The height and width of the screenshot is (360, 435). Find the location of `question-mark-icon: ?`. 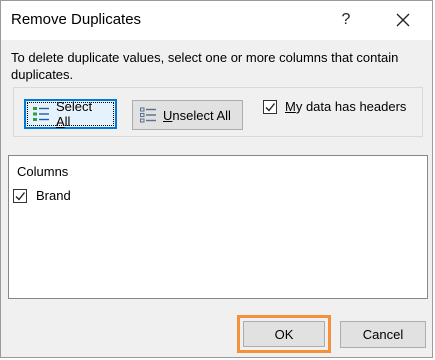

question-mark-icon: ? is located at coordinates (346, 19).